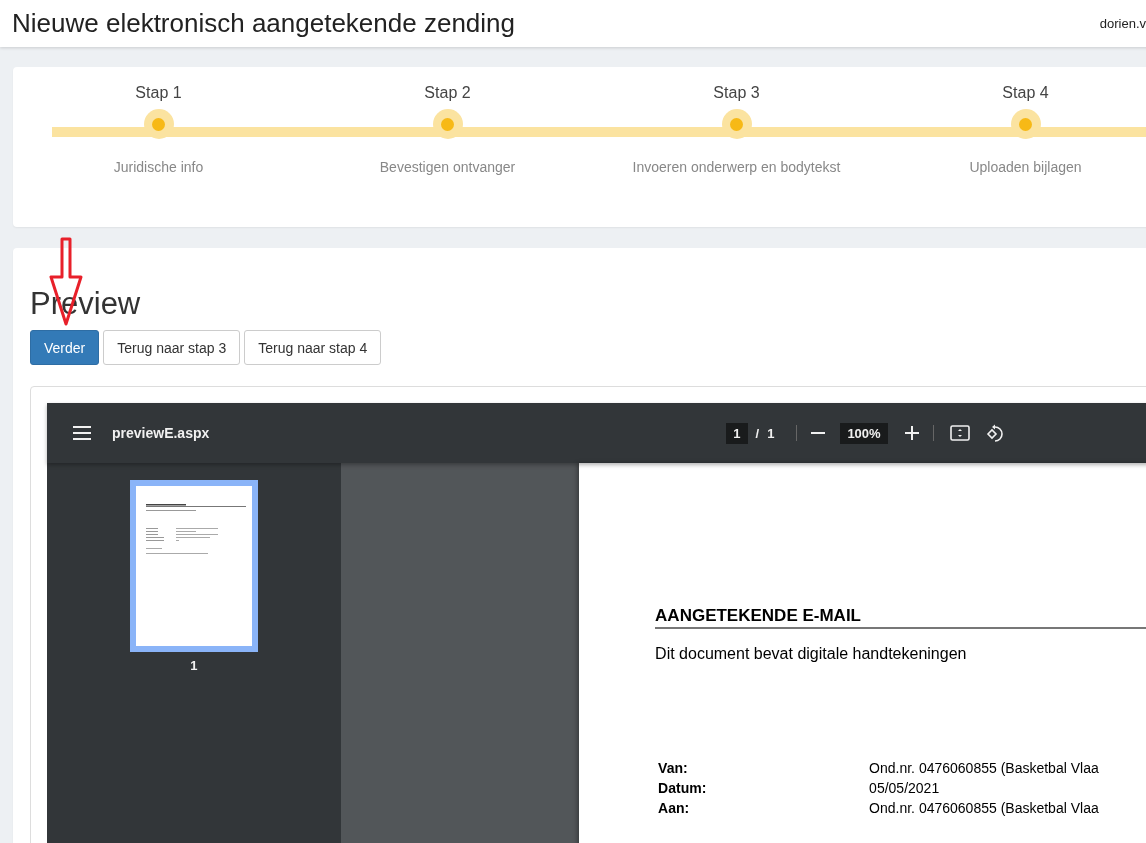 This screenshot has width=1146, height=843. What do you see at coordinates (447, 167) in the screenshot?
I see `step-label: Bevestigen ontvanger` at bounding box center [447, 167].